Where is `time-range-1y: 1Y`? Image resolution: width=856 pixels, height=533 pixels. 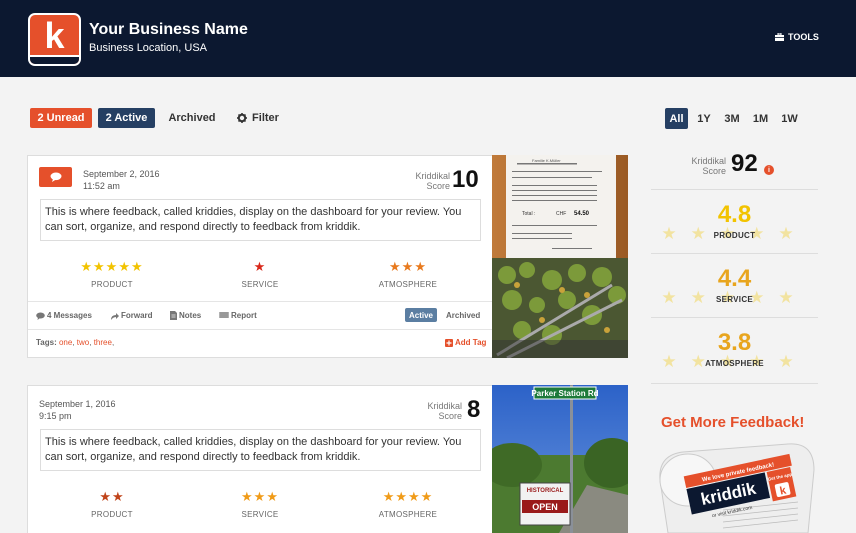 time-range-1y: 1Y is located at coordinates (704, 118).